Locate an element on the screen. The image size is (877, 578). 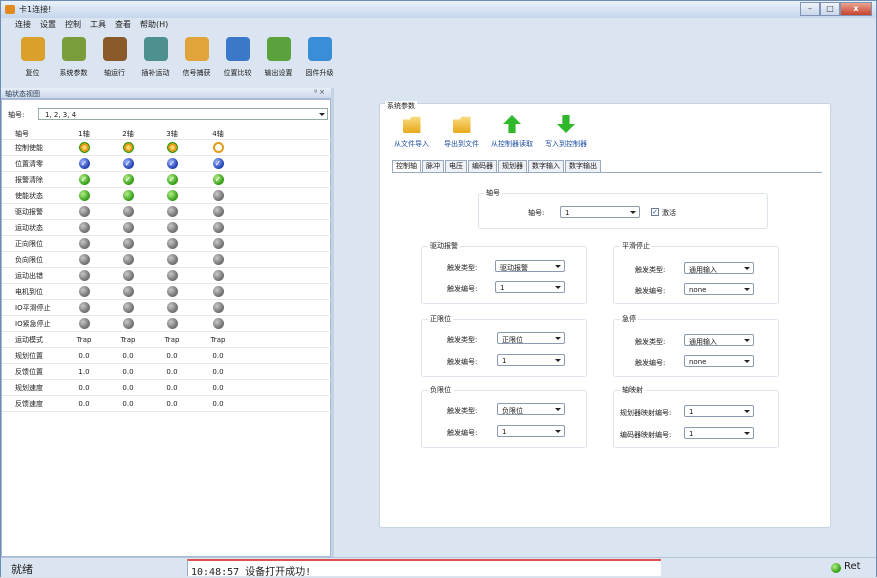
column-header: 轴号 is located at coordinates (22, 134).